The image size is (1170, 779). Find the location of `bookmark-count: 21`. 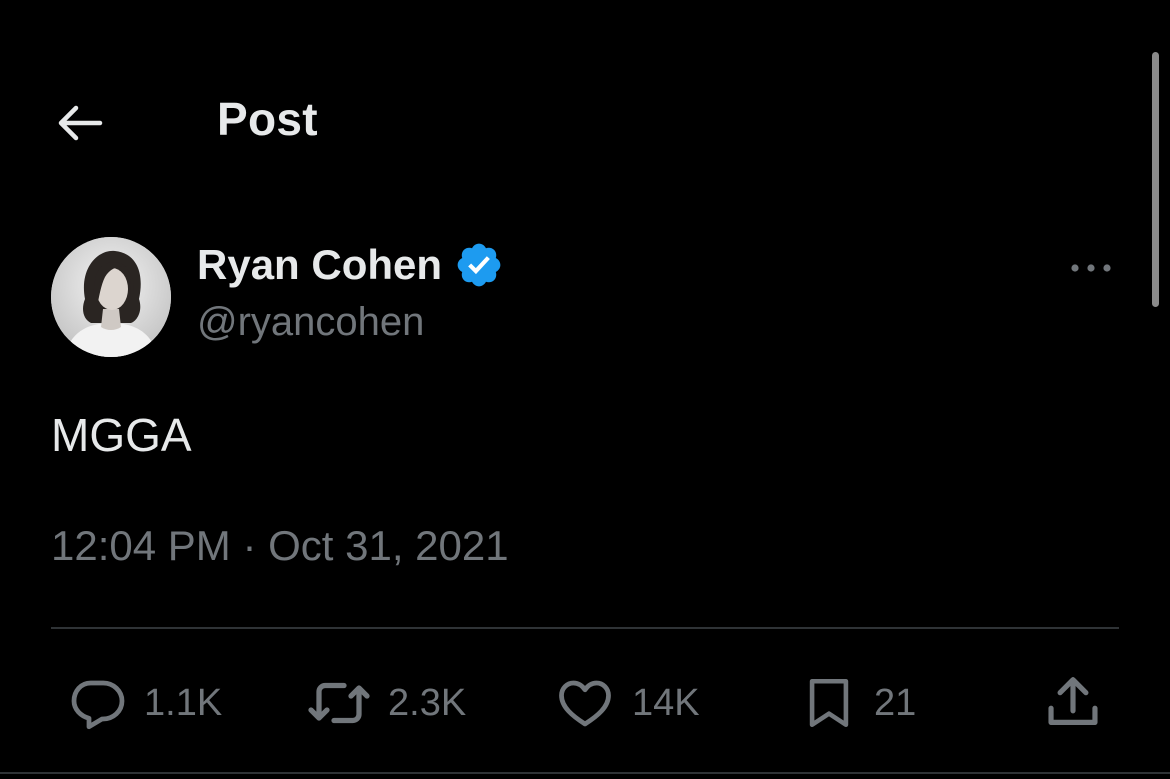

bookmark-count: 21 is located at coordinates (895, 702).